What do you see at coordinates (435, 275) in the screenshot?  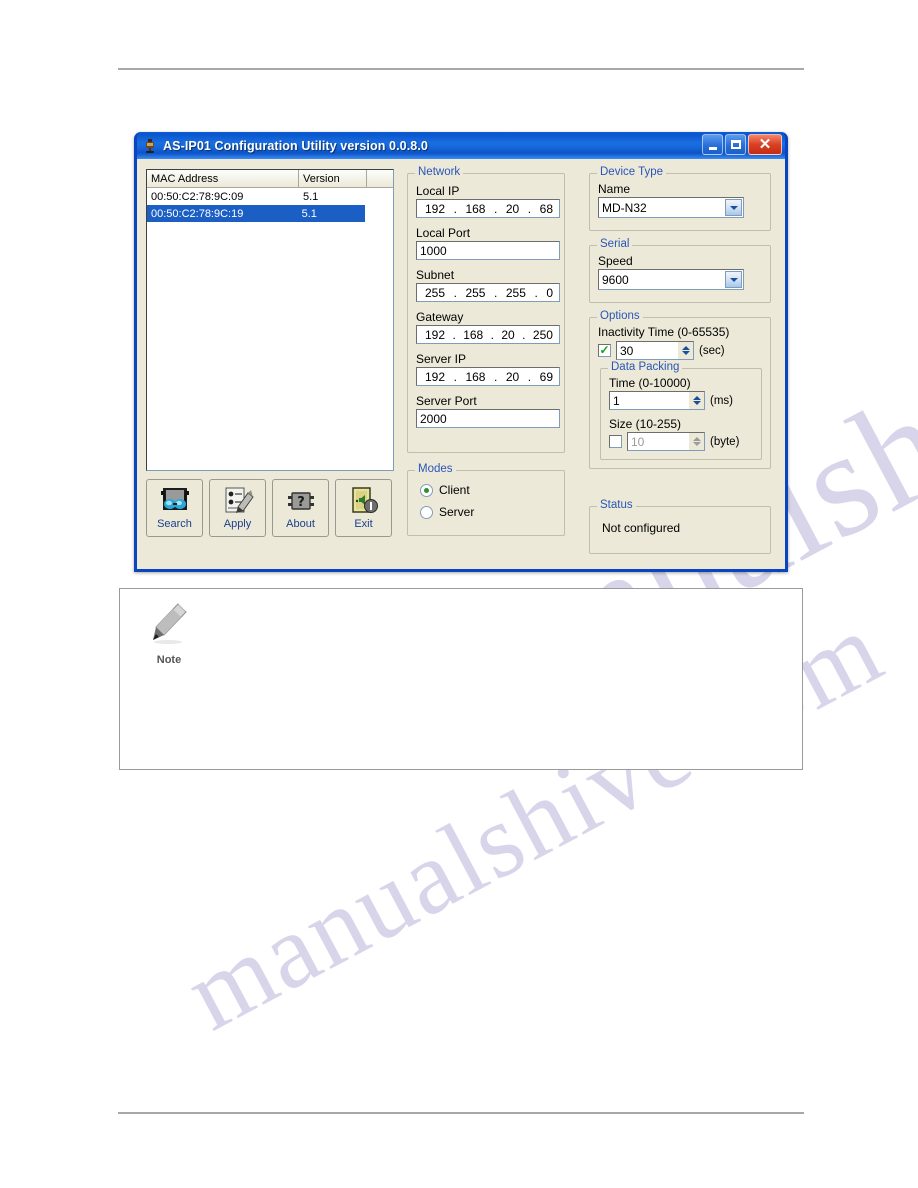 I see `subnet-label: Subnet` at bounding box center [435, 275].